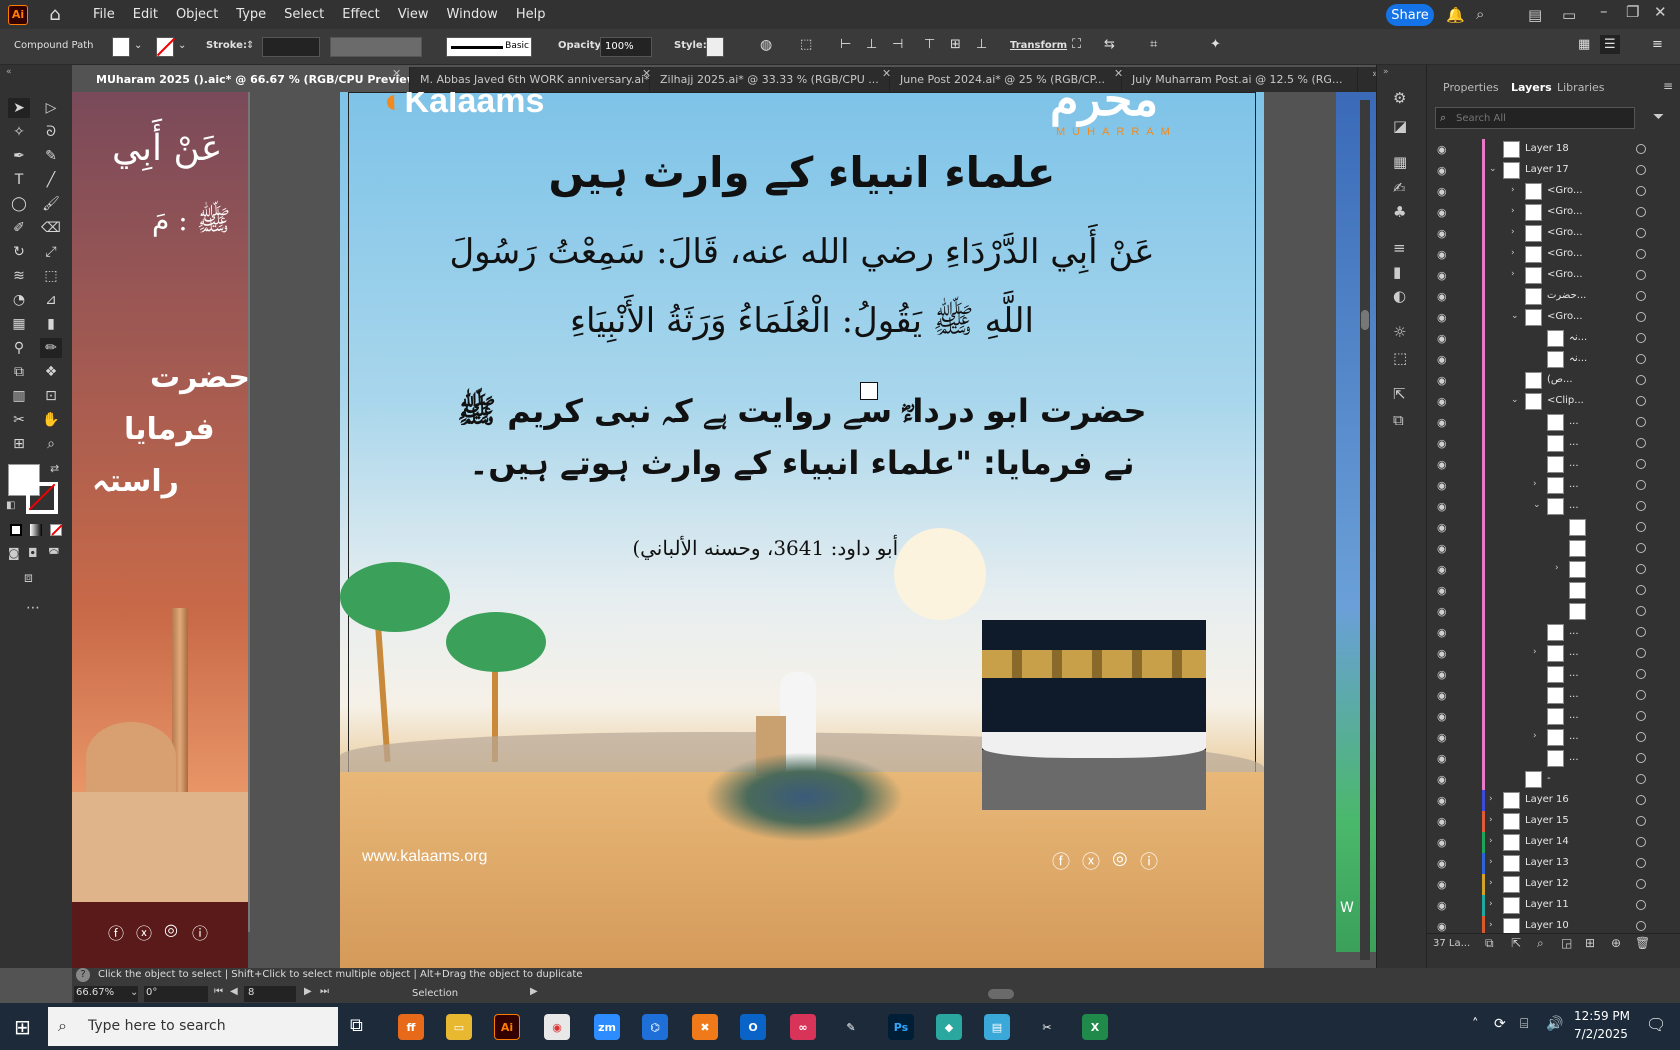 The image size is (1680, 1050). Describe the element at coordinates (1047, 1027) in the screenshot. I see `snipping-tool-icon: ✂` at that location.